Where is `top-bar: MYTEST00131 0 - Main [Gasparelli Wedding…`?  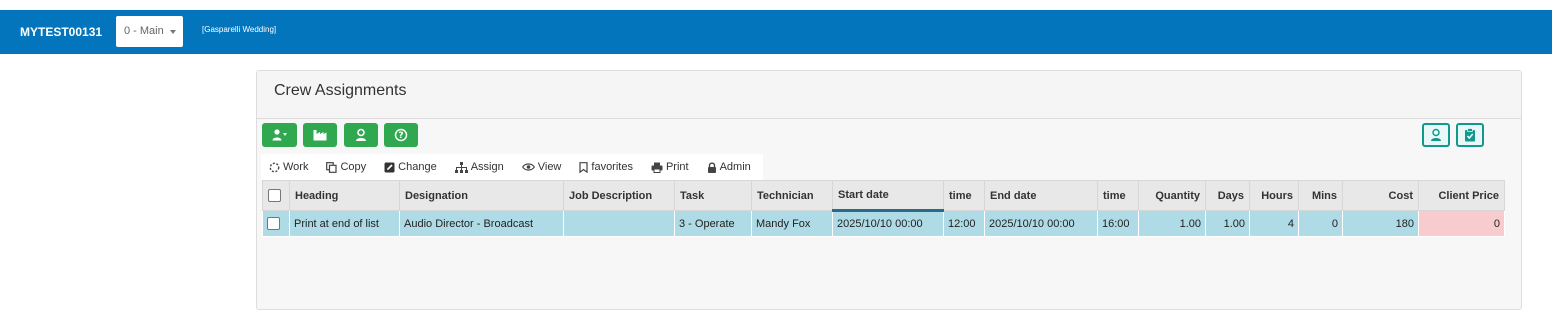 top-bar: MYTEST00131 0 - Main [Gasparelli Wedding… is located at coordinates (776, 32).